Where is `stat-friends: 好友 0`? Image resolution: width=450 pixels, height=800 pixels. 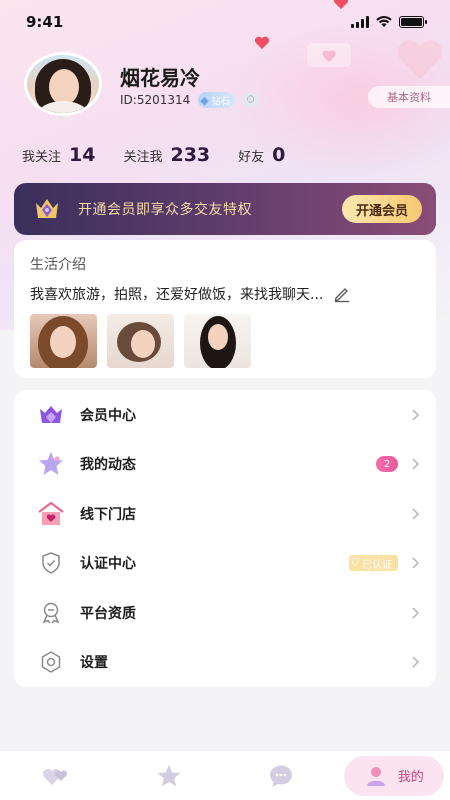
stat-friends: 好友 0 is located at coordinates (261, 155).